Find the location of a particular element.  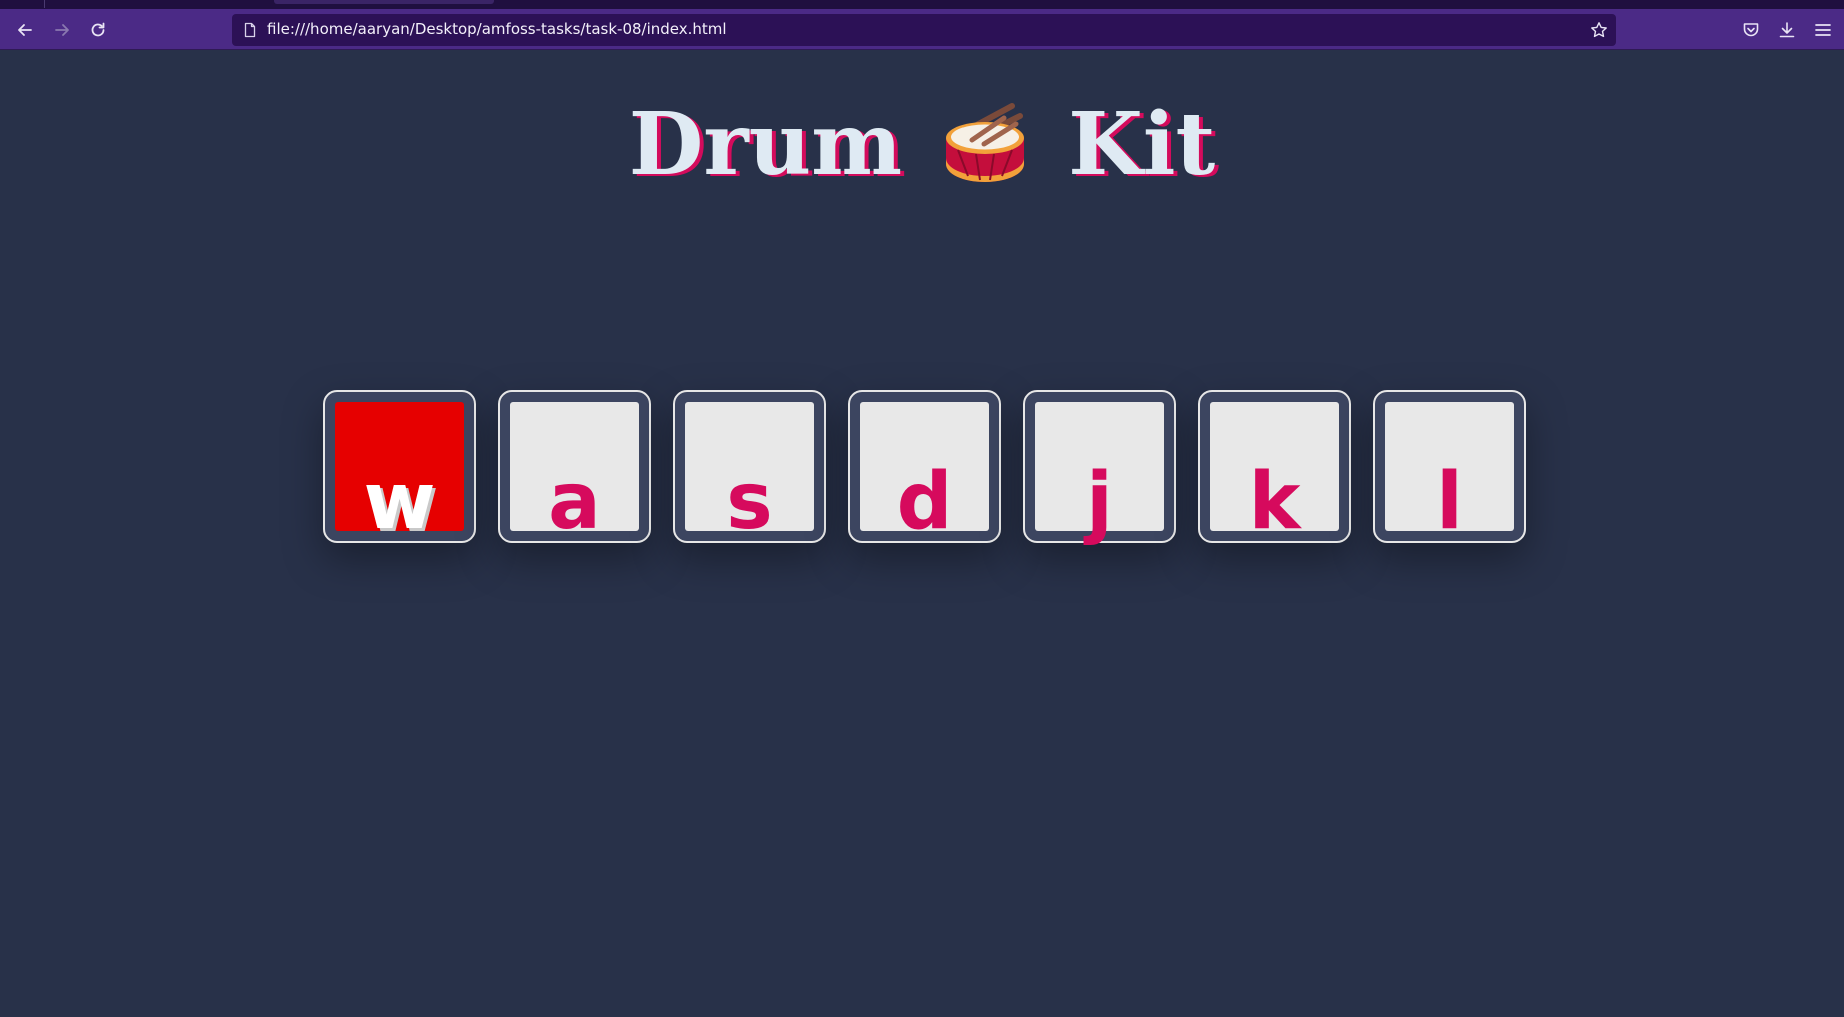

key-label: w is located at coordinates (399, 502).